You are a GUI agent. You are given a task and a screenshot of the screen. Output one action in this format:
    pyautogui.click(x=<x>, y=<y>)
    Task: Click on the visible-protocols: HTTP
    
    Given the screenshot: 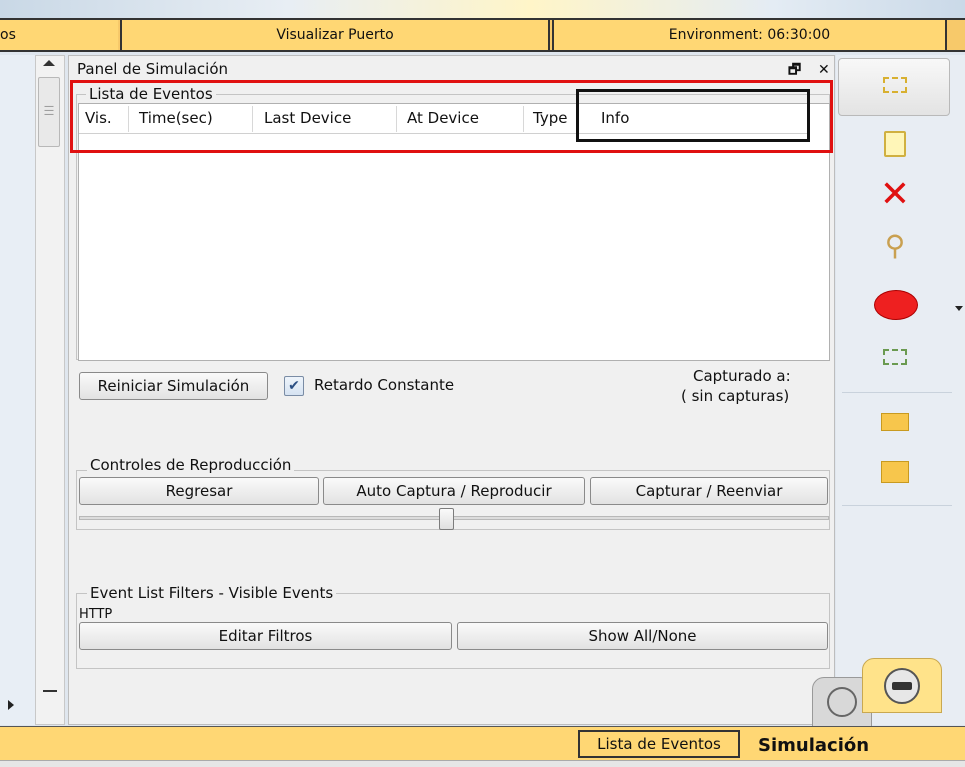 What is the action you would take?
    pyautogui.click(x=96, y=614)
    